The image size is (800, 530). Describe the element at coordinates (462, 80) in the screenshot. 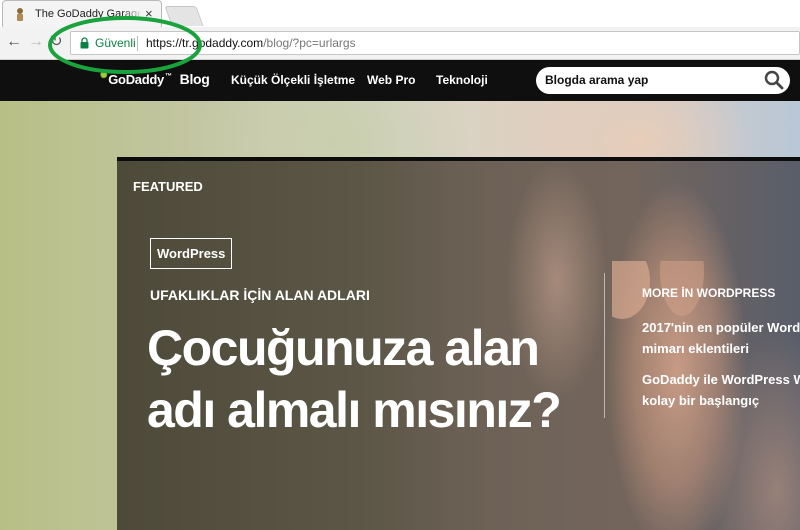

I see `nav-link-technology: Teknoloji` at that location.